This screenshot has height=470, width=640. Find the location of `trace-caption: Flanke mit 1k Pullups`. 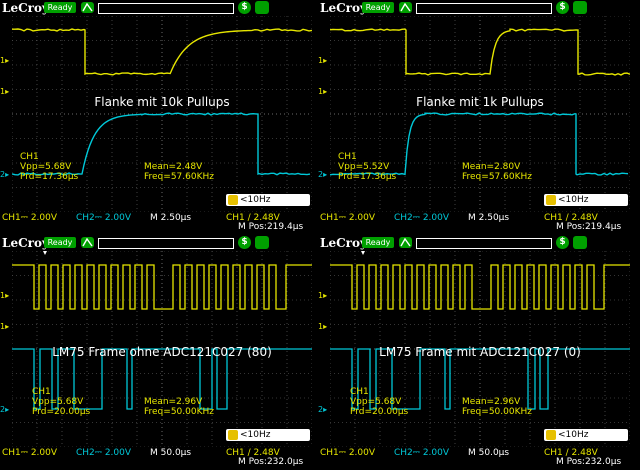

trace-caption: Flanke mit 1k Pullups is located at coordinates (480, 102).